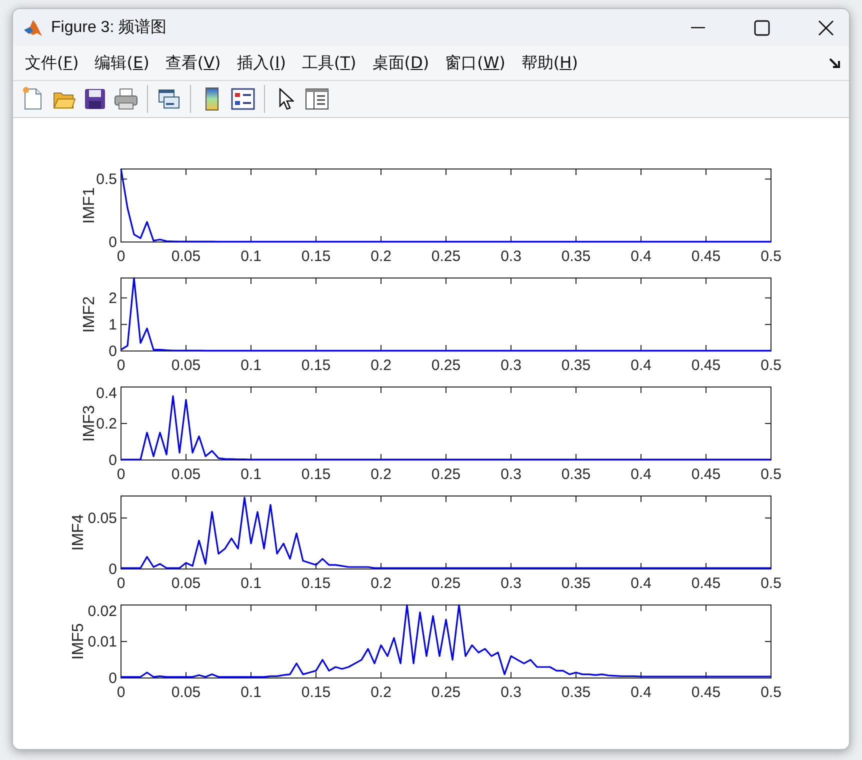 The height and width of the screenshot is (760, 862). Describe the element at coordinates (762, 28) in the screenshot. I see `maximize-icon` at that location.